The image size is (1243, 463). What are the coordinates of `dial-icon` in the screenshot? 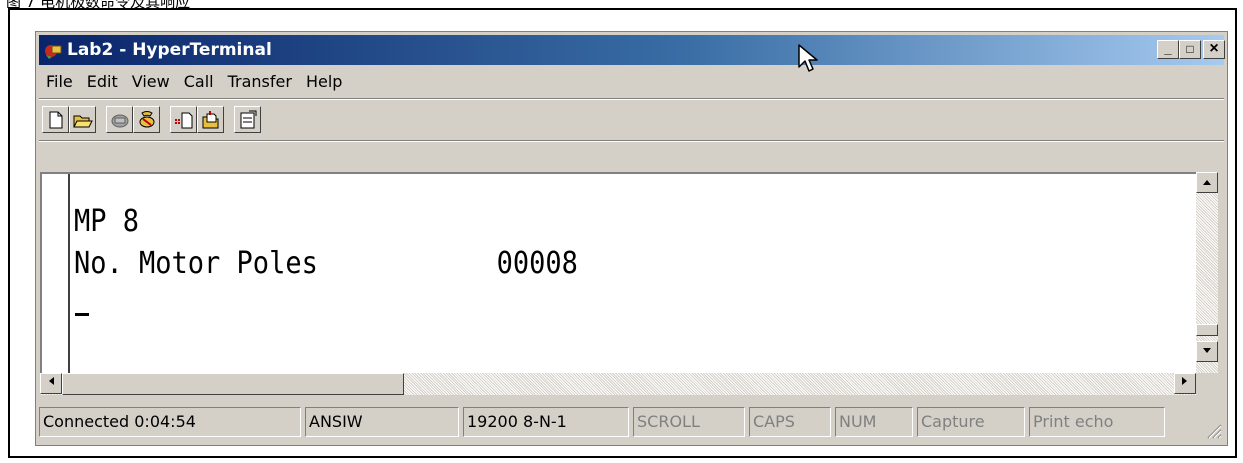 It's located at (120, 121).